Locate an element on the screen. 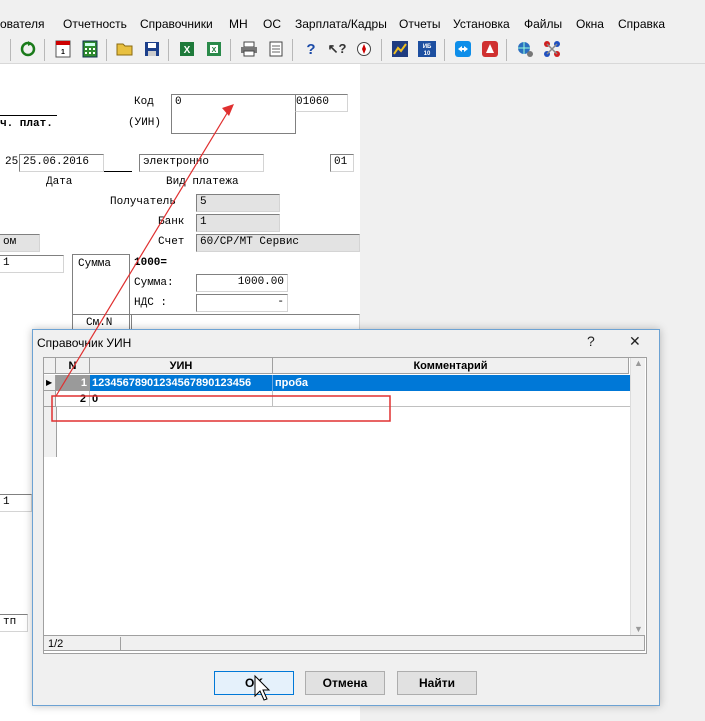 The width and height of the screenshot is (705, 721). mouse-cursor-icon is located at coordinates (262, 687).